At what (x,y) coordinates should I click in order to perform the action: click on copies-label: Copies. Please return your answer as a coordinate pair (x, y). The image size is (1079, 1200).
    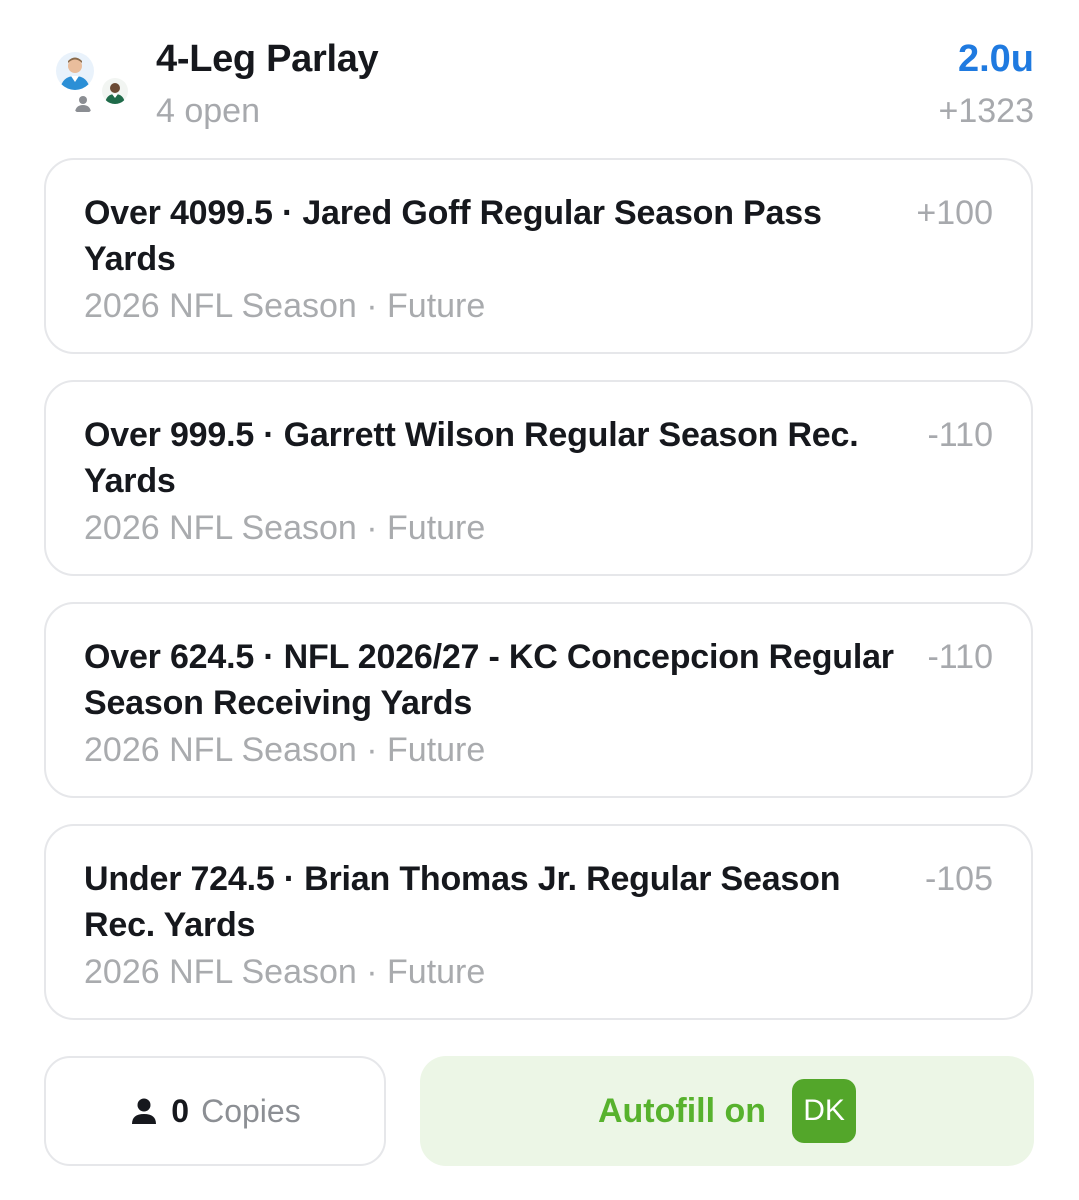
    Looking at the image, I should click on (251, 1110).